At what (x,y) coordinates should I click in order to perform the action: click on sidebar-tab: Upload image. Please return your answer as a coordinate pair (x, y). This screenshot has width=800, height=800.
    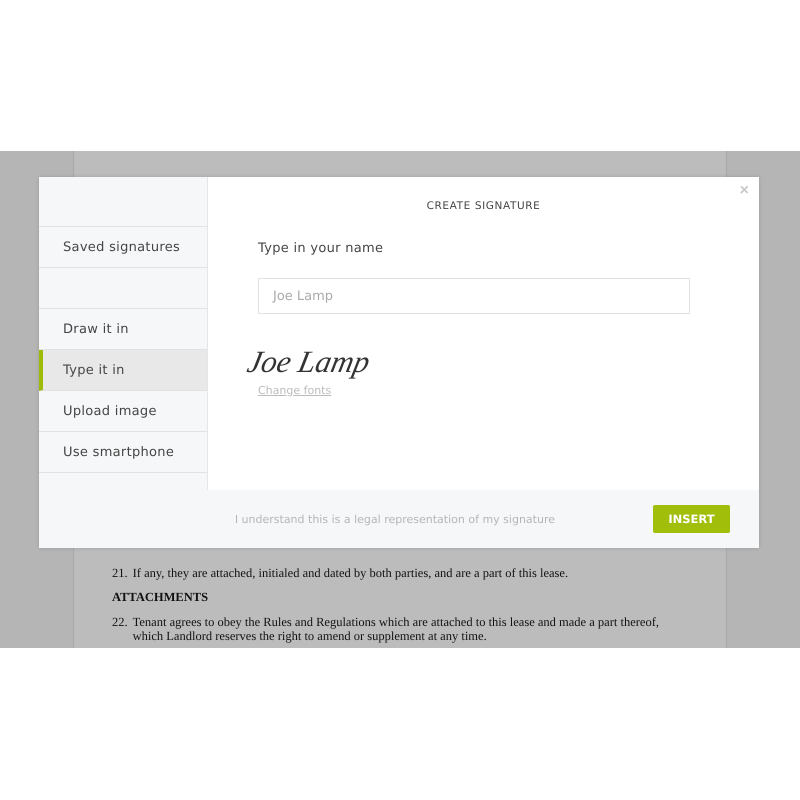
    Looking at the image, I should click on (123, 411).